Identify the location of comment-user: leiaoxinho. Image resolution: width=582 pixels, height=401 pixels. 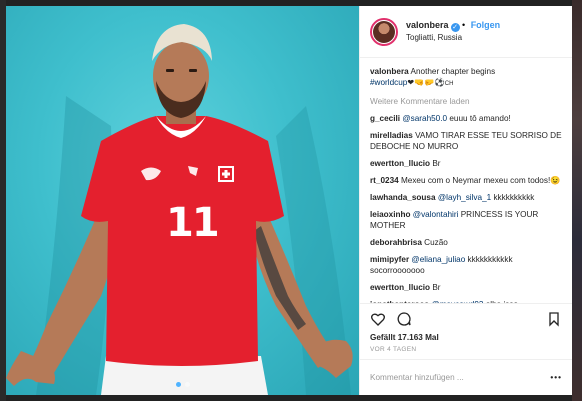
(390, 214).